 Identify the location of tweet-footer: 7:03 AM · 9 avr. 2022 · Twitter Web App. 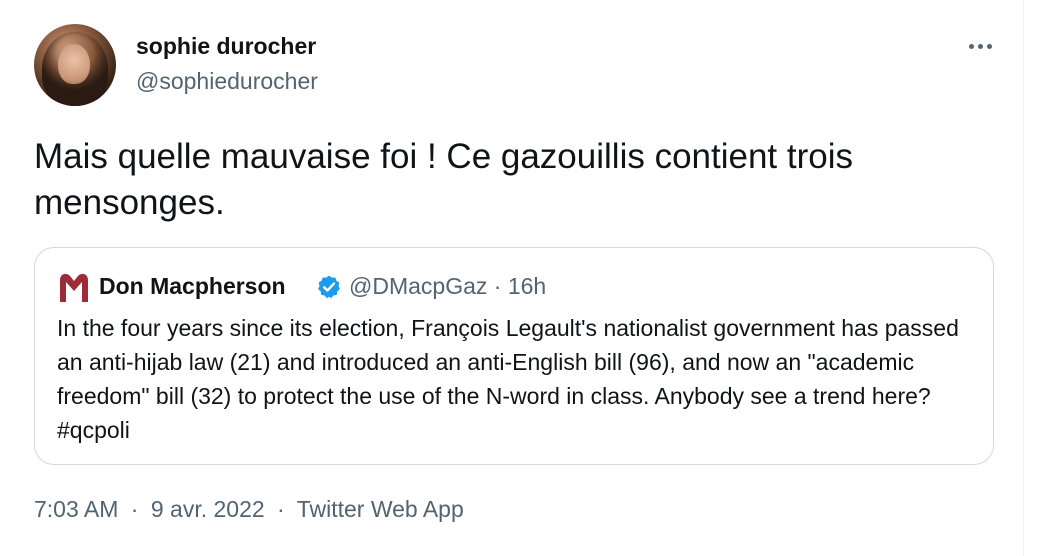
(249, 509).